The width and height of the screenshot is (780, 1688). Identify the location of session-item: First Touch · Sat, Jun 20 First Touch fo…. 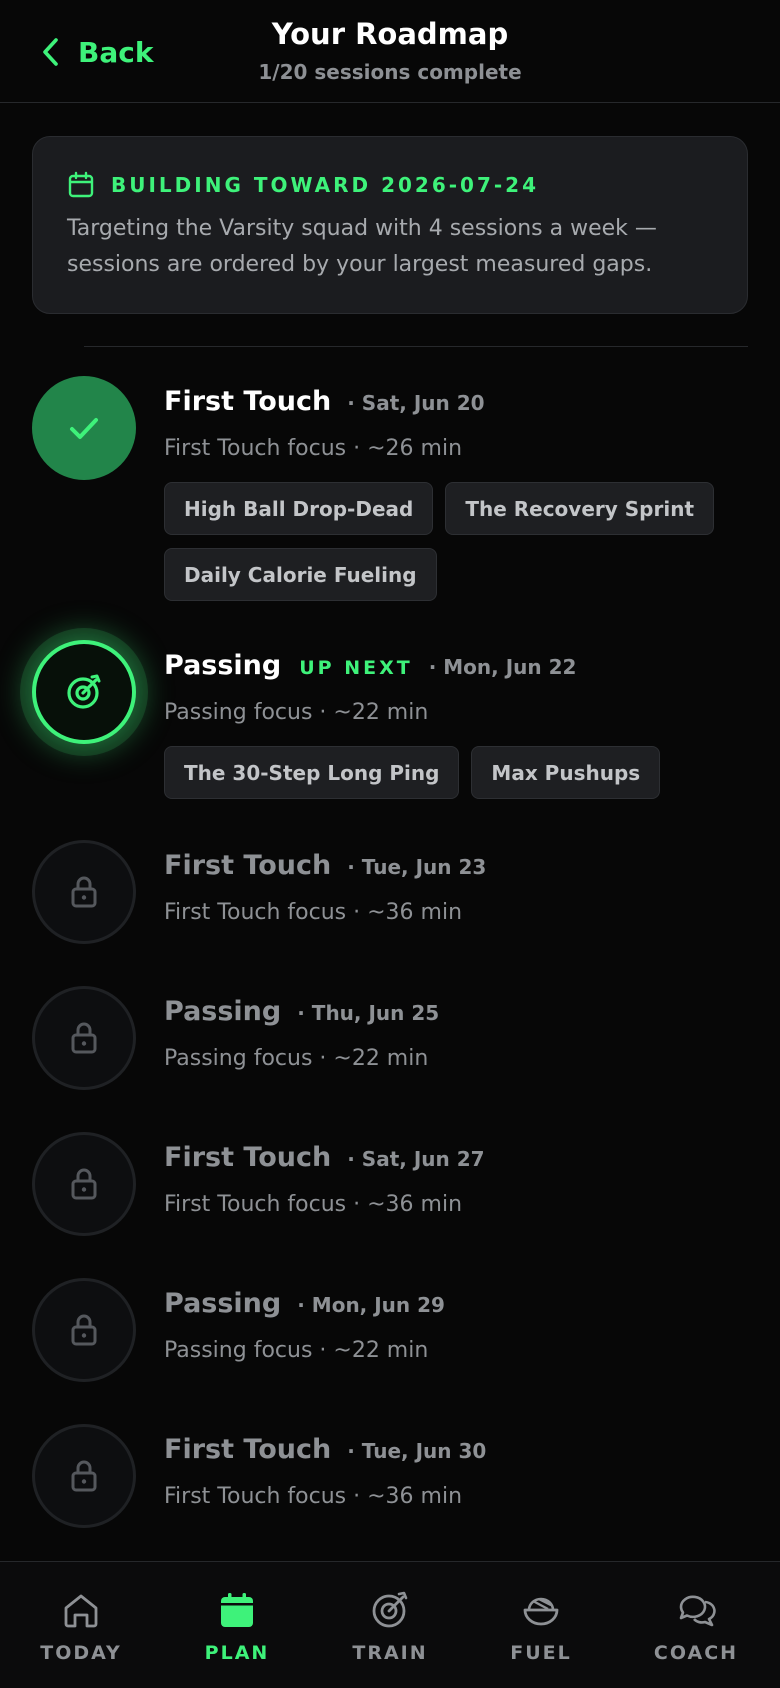
(390, 489).